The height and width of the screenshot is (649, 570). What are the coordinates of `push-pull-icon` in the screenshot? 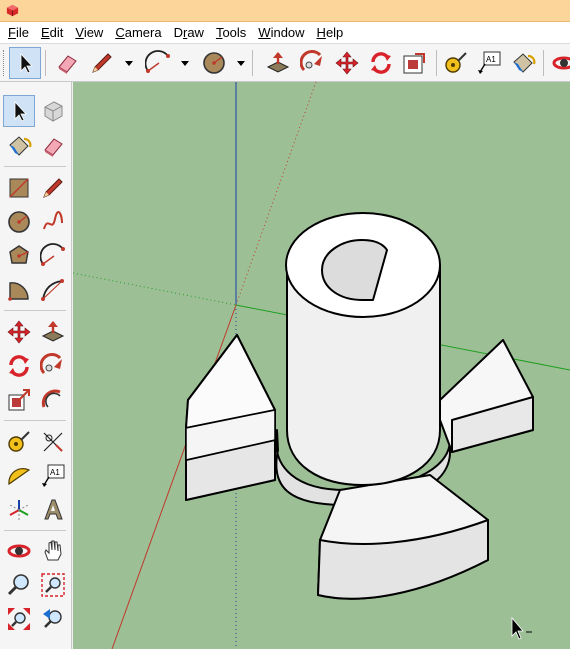 It's located at (53, 331).